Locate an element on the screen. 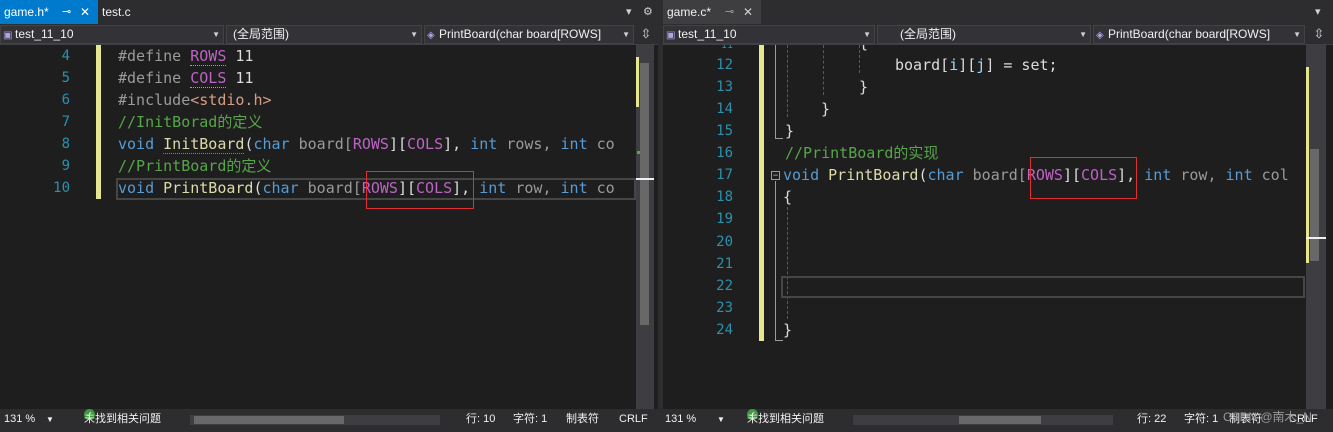 The height and width of the screenshot is (432, 1333). line-number-partial: 11 is located at coordinates (726, 48).